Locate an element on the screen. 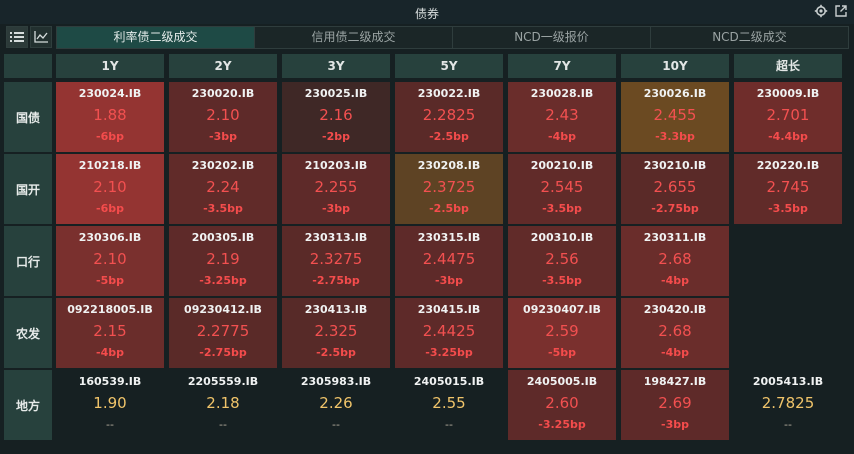 The image size is (854, 454). bond-cell: 230028.IB 2.43 -4bp is located at coordinates (562, 117).